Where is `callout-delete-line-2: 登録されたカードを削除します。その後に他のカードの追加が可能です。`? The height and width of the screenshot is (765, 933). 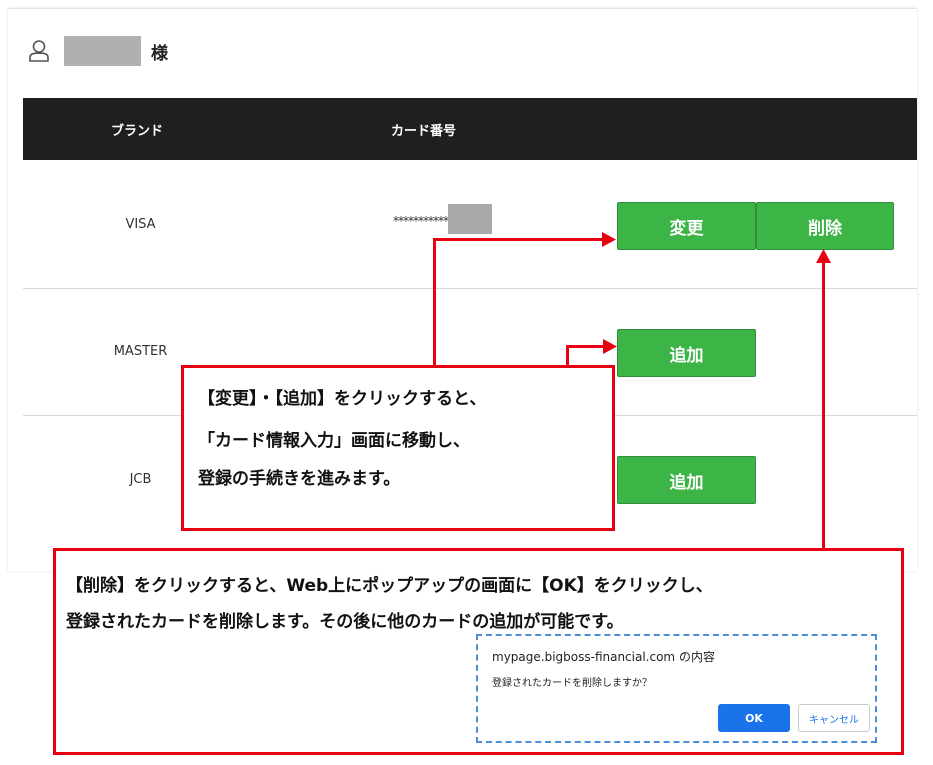
callout-delete-line-2: 登録されたカードを削除します。その後に他のカードの追加が可能です。 is located at coordinates (345, 622).